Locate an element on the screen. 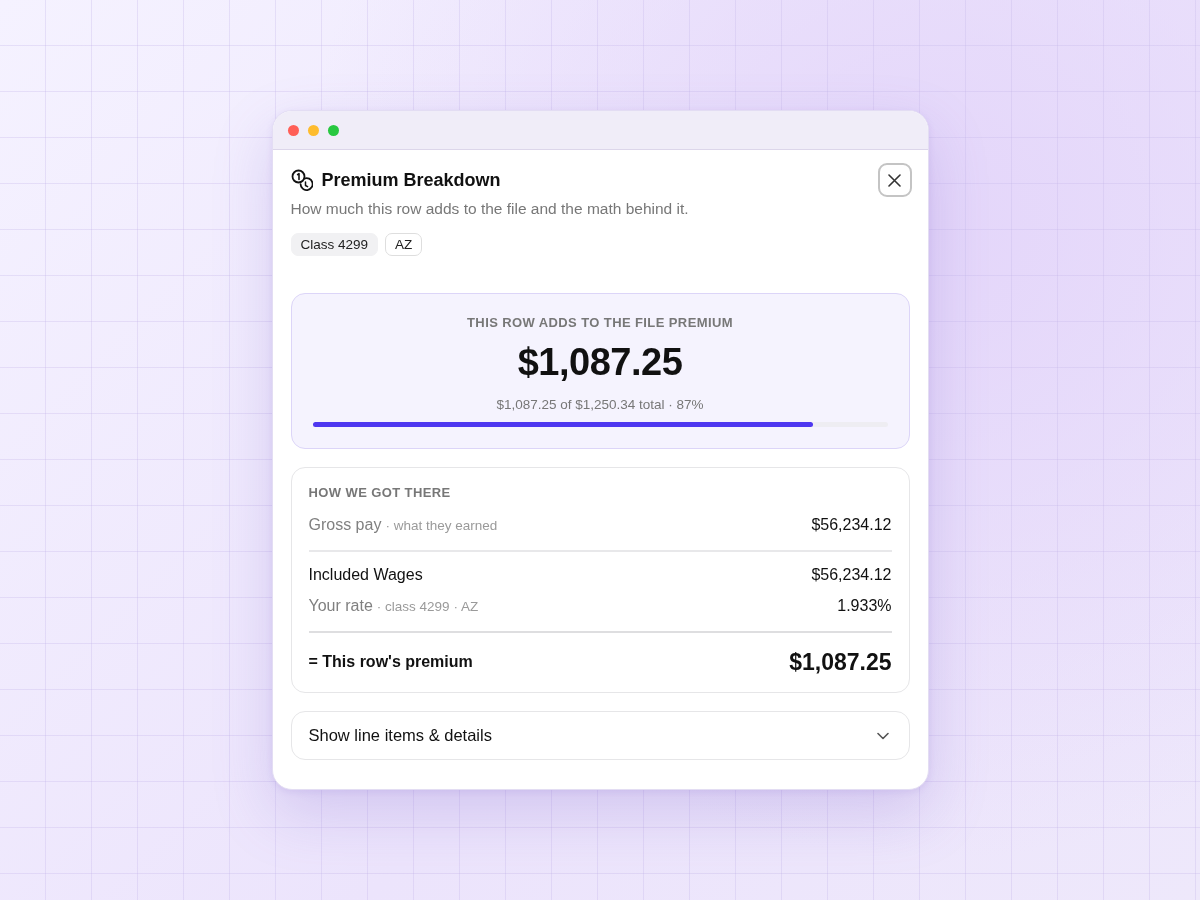 This screenshot has height=900, width=1200. breakdown-heading: HOW WE GOT THERE is located at coordinates (380, 493).